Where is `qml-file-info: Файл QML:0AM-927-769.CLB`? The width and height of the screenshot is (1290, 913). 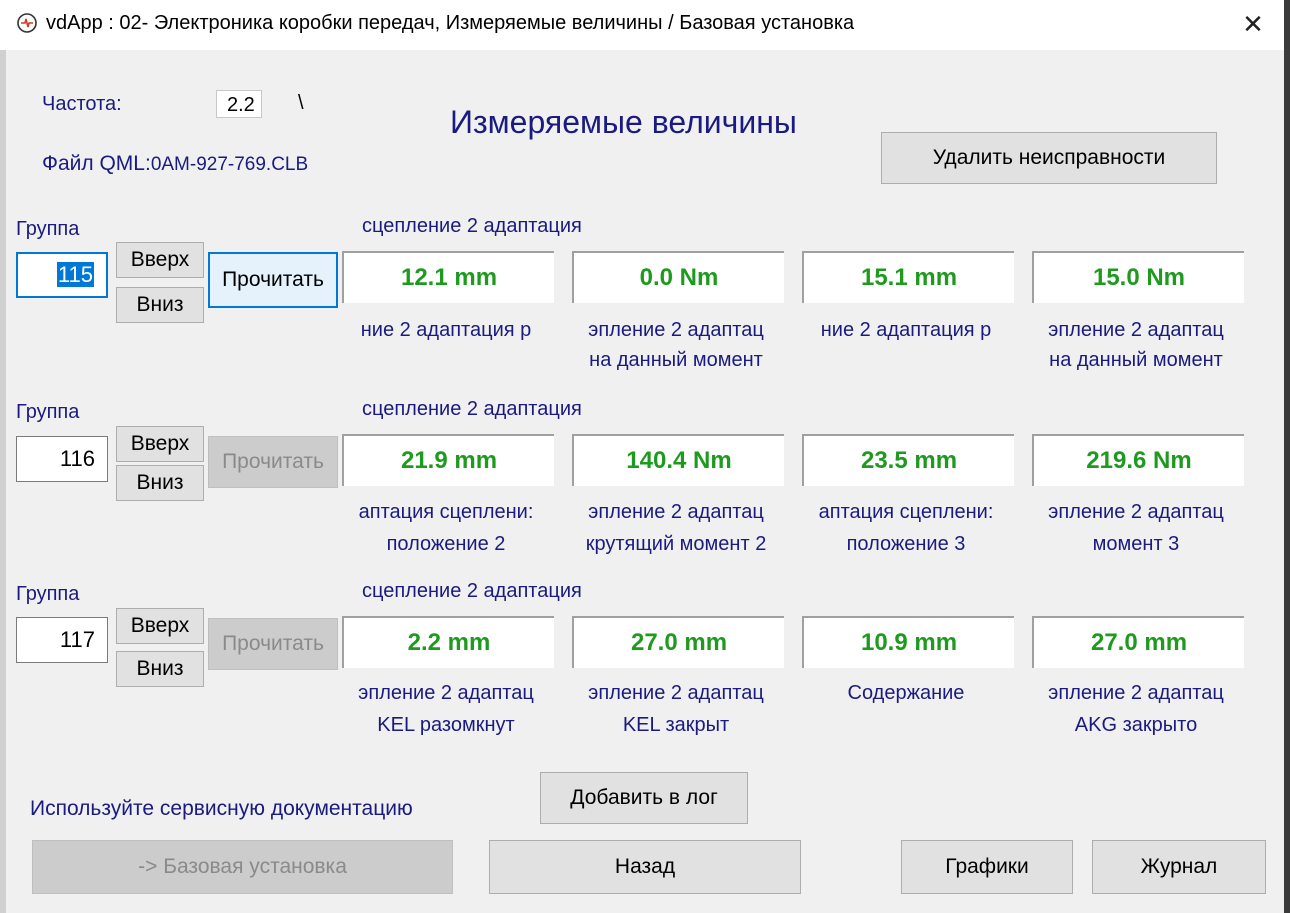 qml-file-info: Файл QML:0AM-927-769.CLB is located at coordinates (175, 164).